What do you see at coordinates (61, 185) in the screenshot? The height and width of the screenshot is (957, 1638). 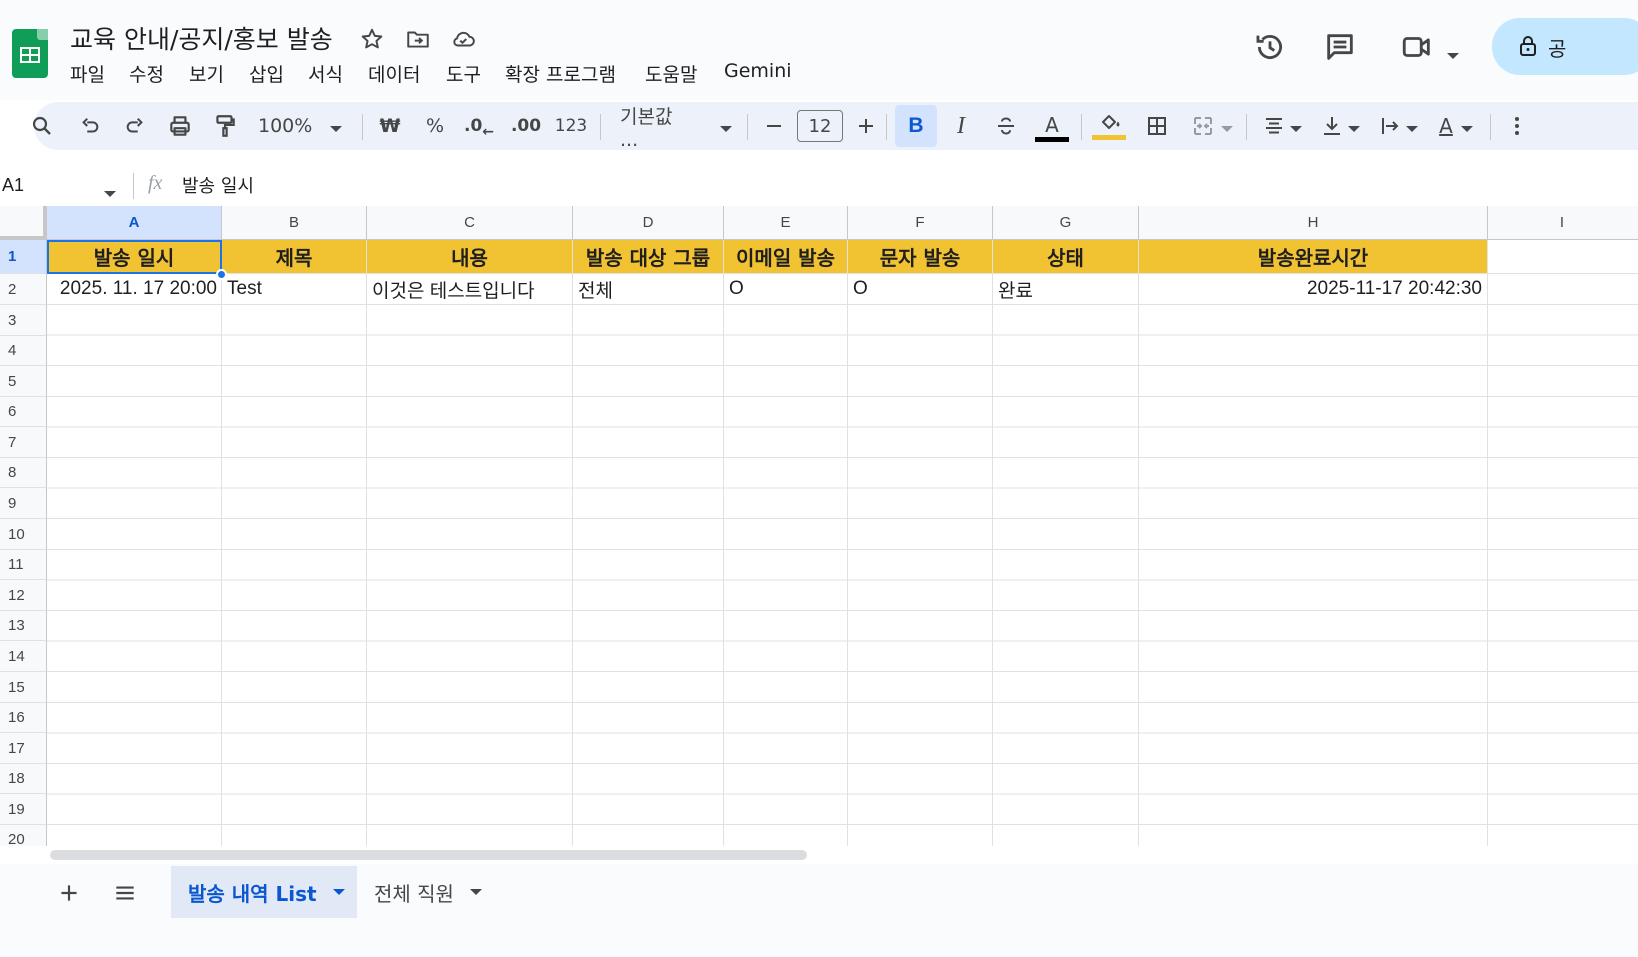 I see `name-box: A1` at bounding box center [61, 185].